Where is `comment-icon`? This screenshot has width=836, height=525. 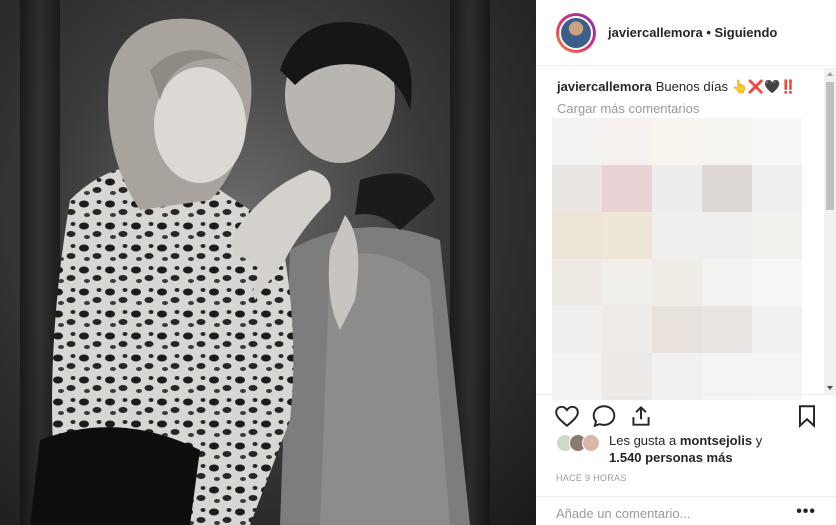 comment-icon is located at coordinates (604, 416).